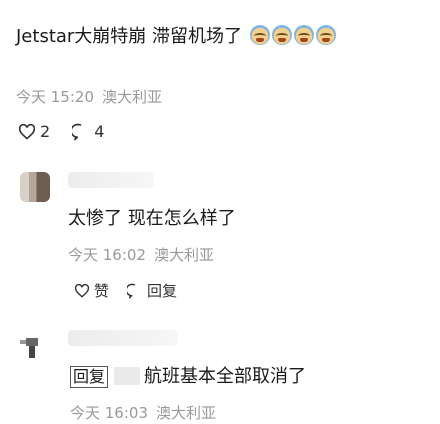 The image size is (440, 424). Describe the element at coordinates (89, 377) in the screenshot. I see `reply-tag: 回复` at that location.